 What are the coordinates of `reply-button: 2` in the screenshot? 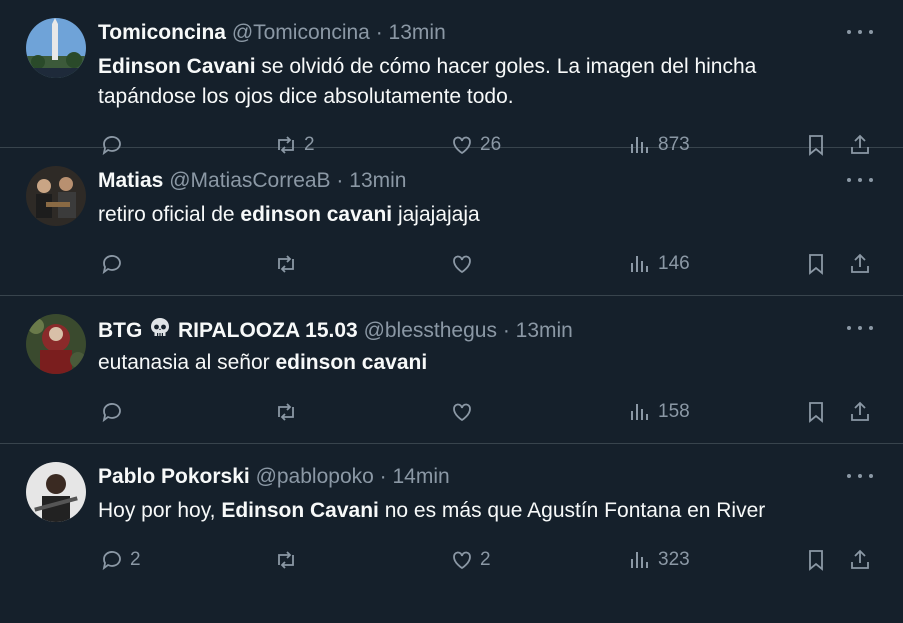 It's located at (120, 560).